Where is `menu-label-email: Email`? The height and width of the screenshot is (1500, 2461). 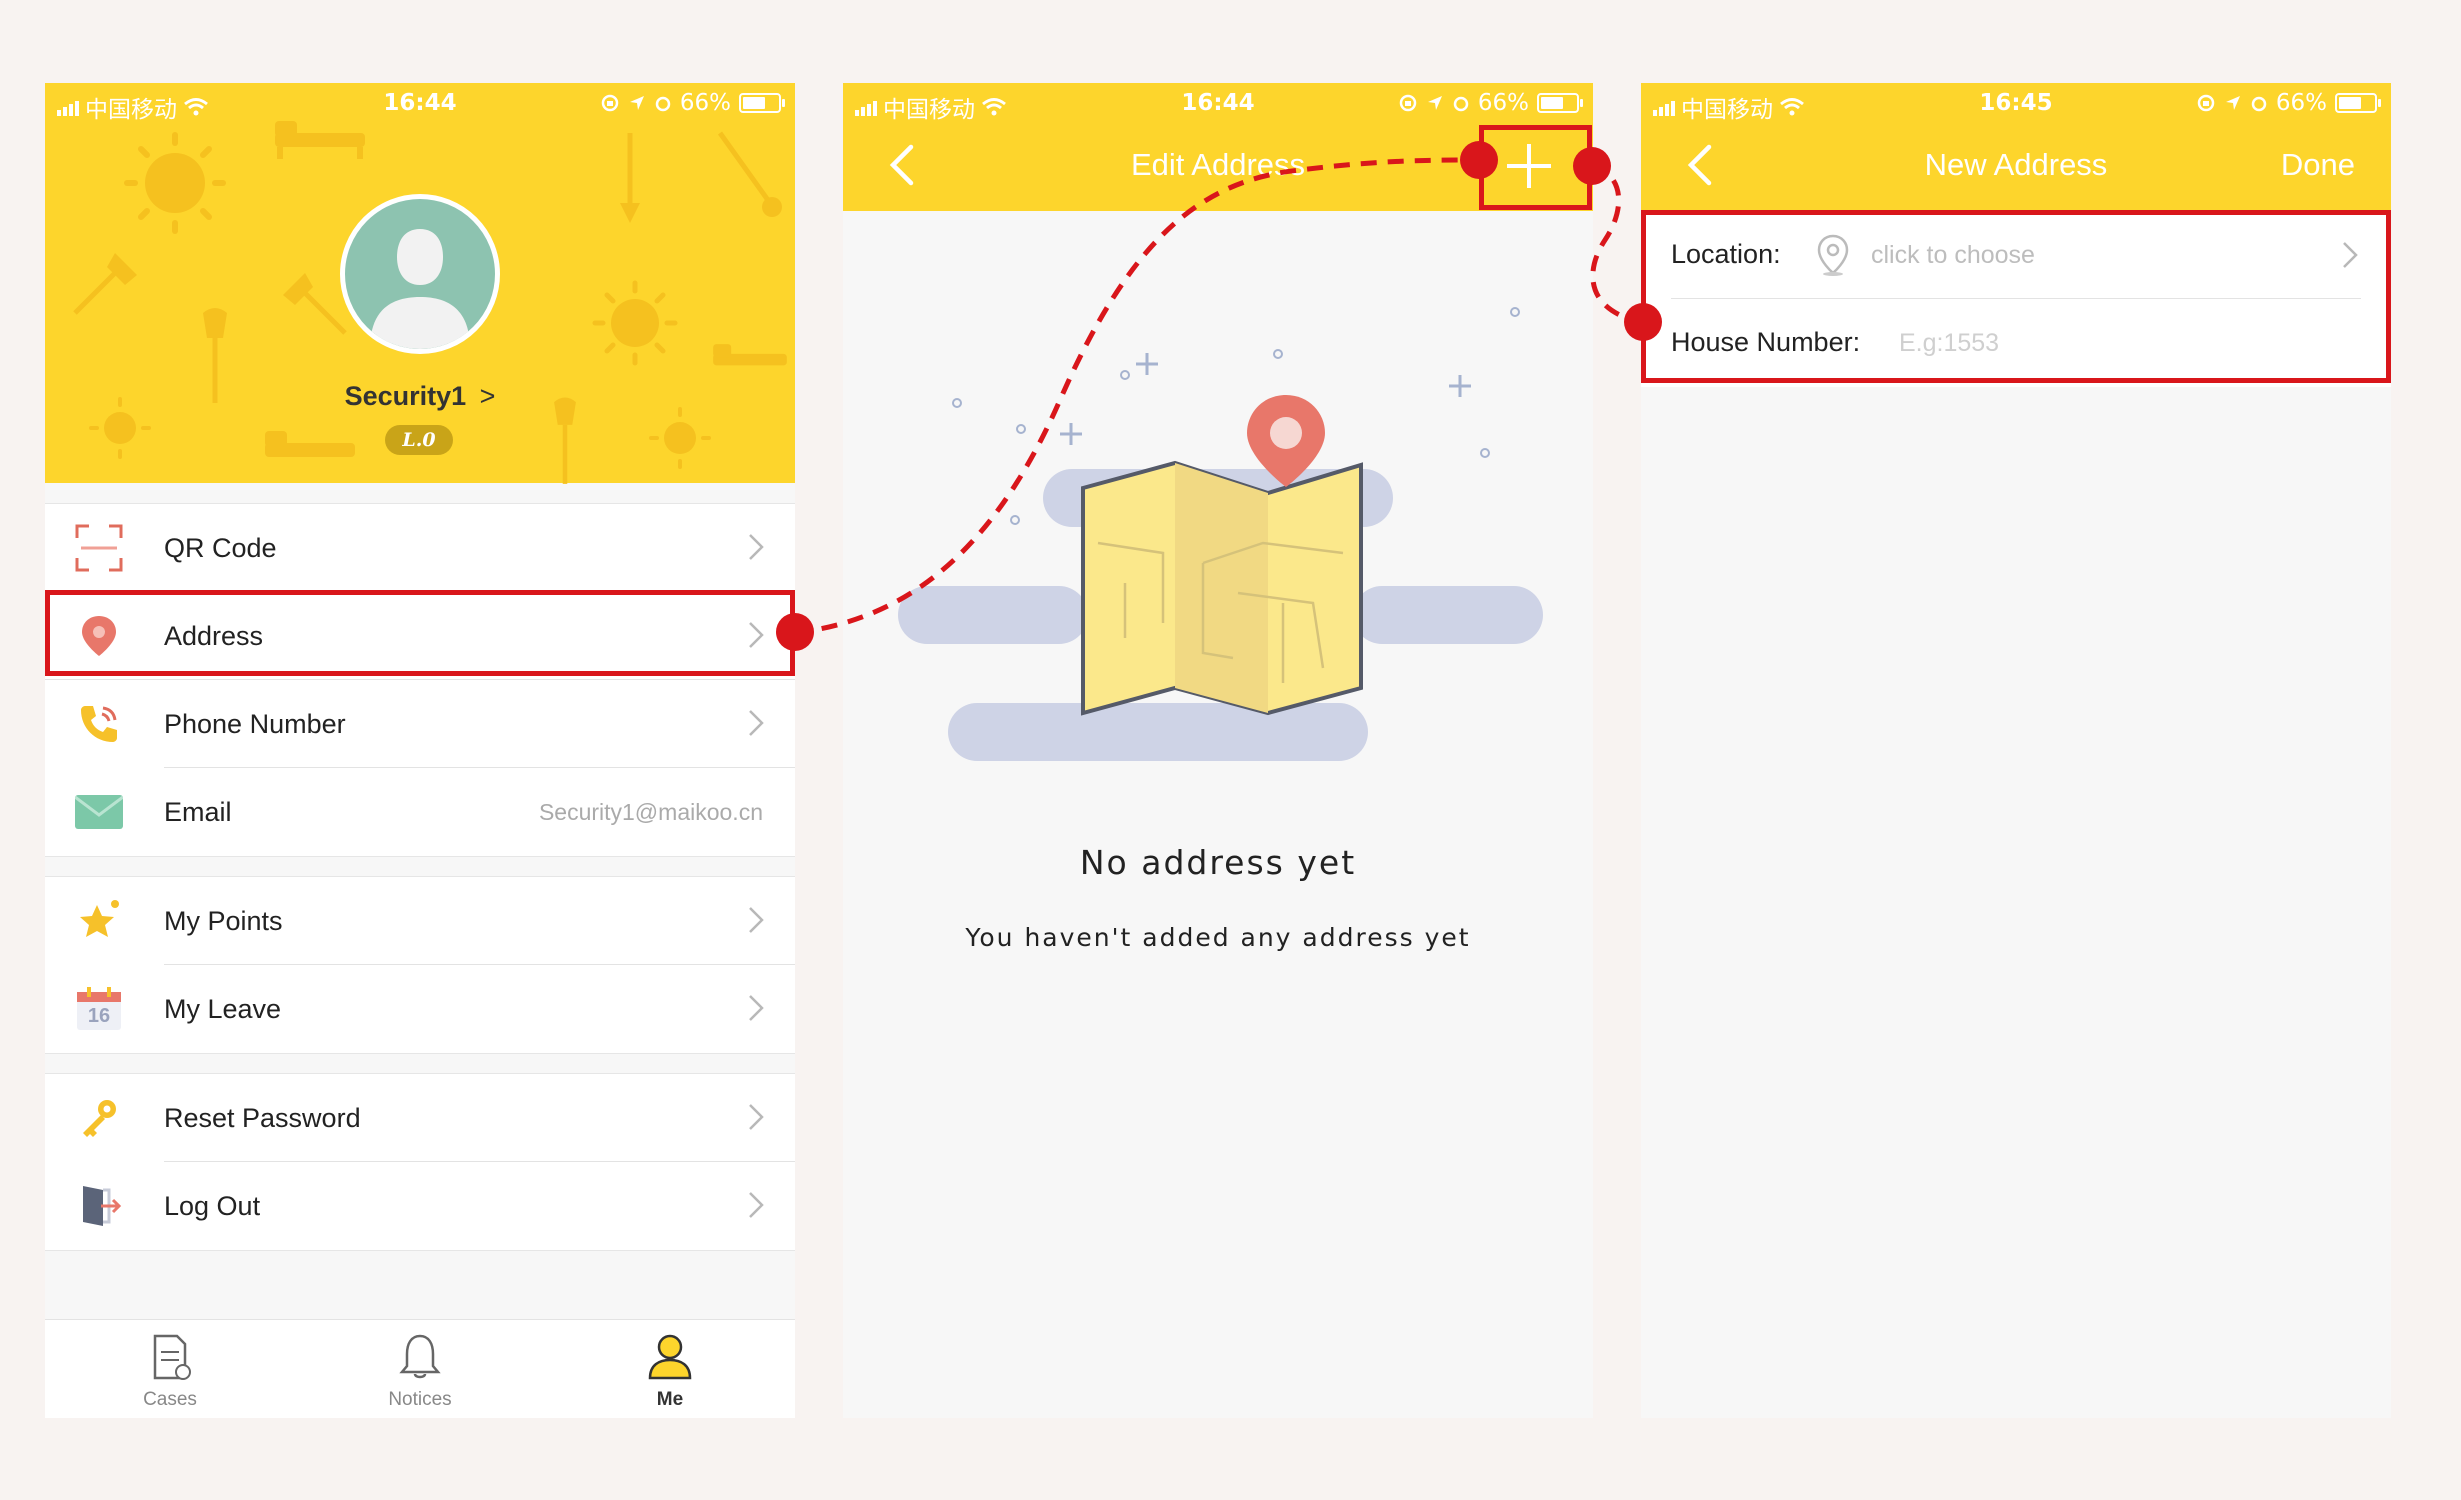 menu-label-email: Email is located at coordinates (198, 811).